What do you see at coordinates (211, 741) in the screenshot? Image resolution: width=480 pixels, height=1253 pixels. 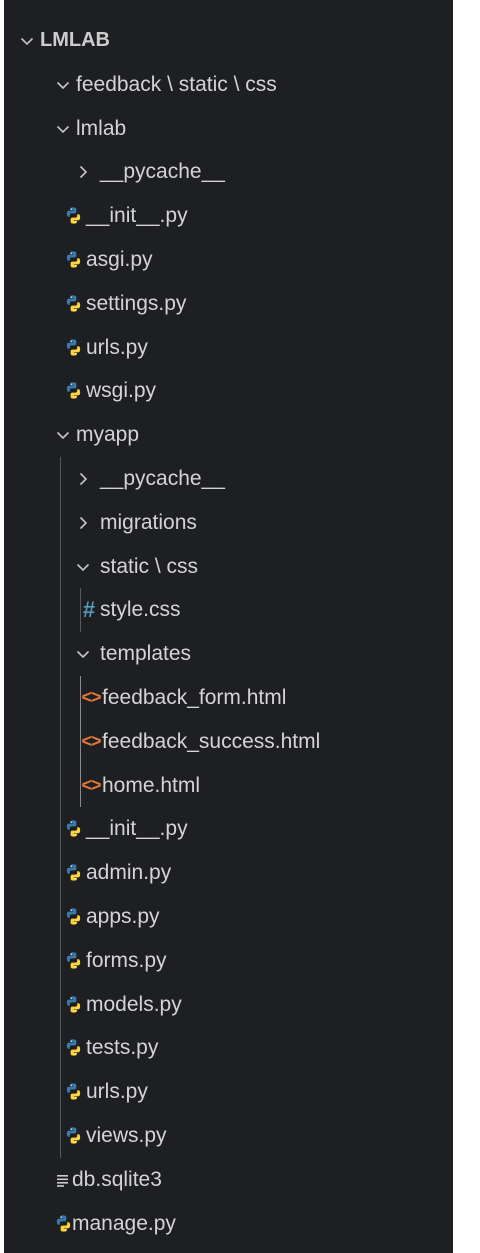 I see `file-label: feedback_success.html` at bounding box center [211, 741].